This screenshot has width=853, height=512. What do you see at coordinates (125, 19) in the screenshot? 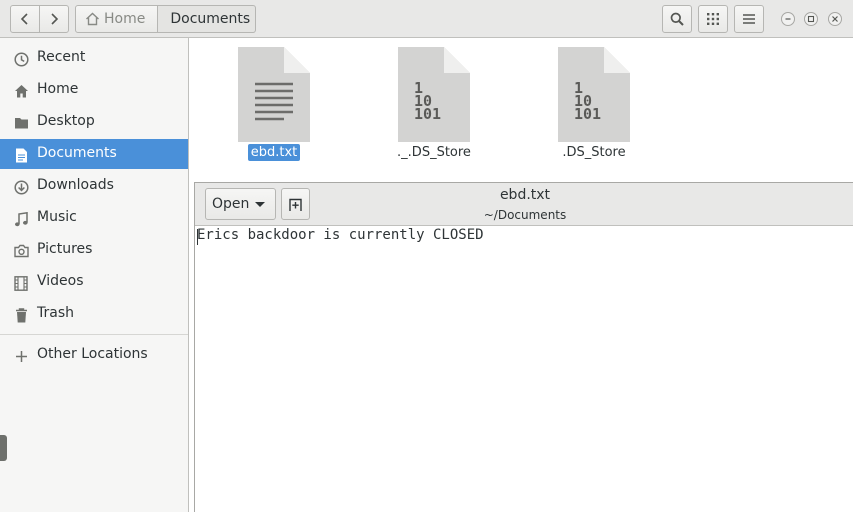
I see `breadcrumb-home-label: Home` at bounding box center [125, 19].